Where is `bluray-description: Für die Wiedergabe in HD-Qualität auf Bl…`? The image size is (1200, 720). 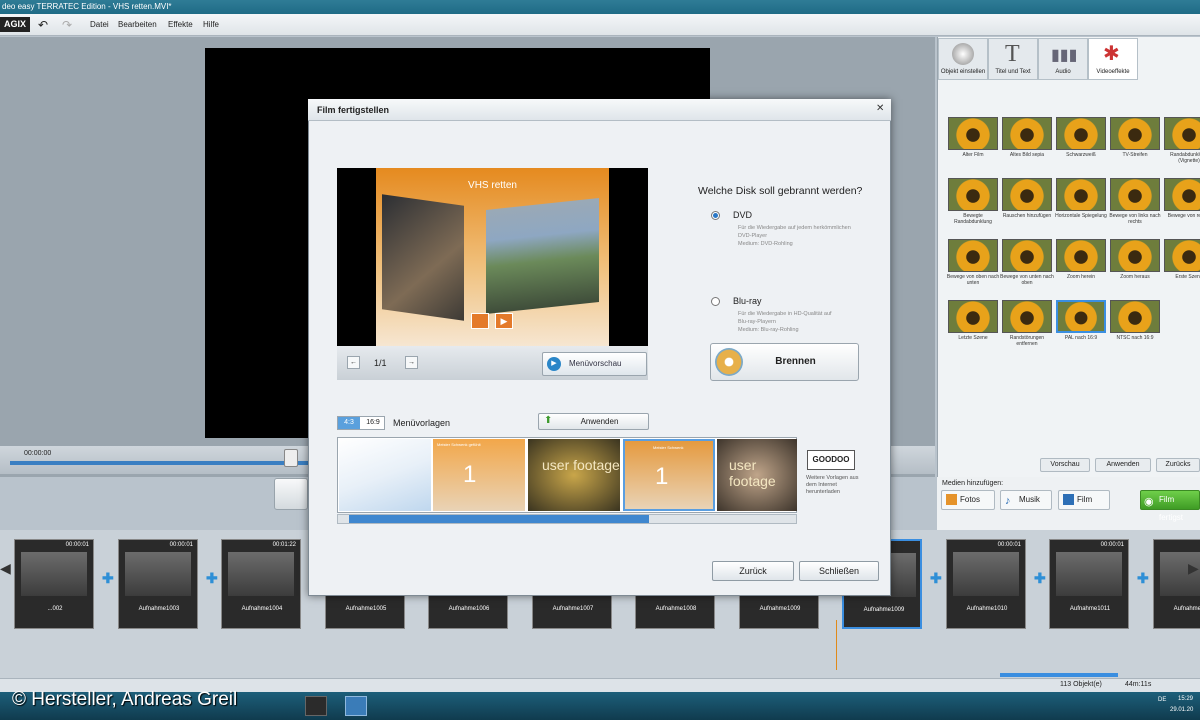 bluray-description: Für die Wiedergabe in HD-Qualität auf Bl… is located at coordinates (818, 322).